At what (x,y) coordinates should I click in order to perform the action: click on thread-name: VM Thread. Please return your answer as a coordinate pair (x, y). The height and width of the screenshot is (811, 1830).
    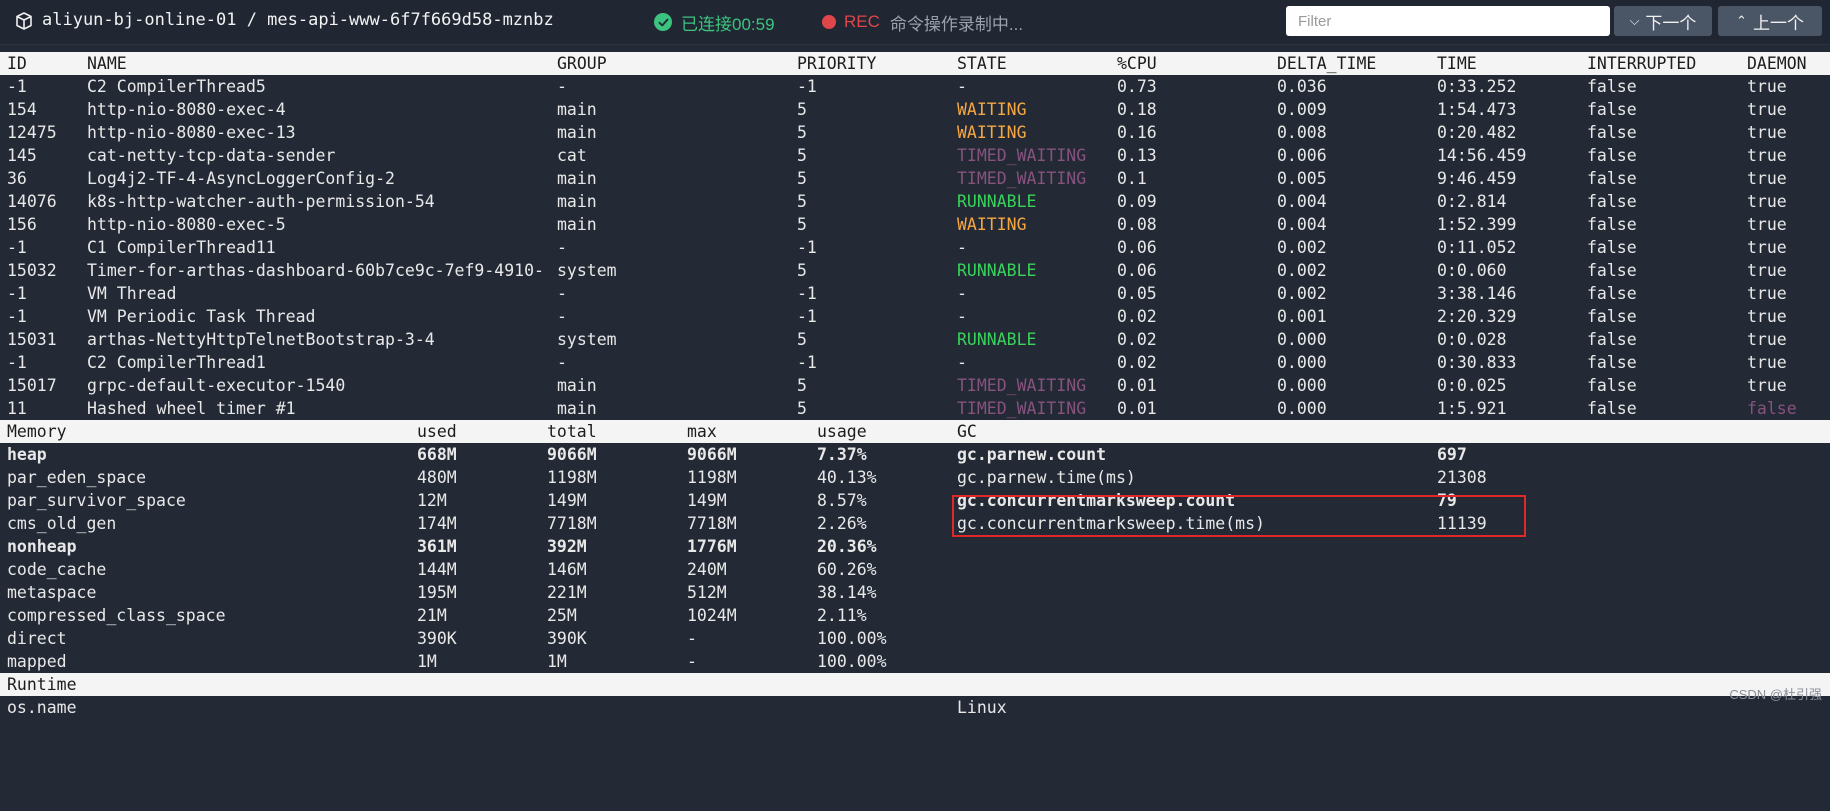
    Looking at the image, I should click on (132, 293).